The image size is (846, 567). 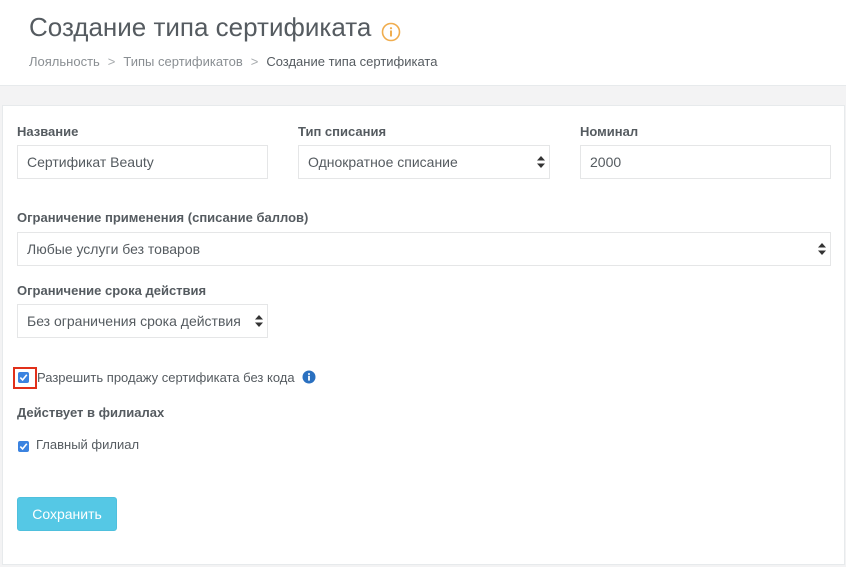 What do you see at coordinates (166, 377) in the screenshot?
I see `allow-sale-without-code-label: Разрешить продажу сертификата без кода` at bounding box center [166, 377].